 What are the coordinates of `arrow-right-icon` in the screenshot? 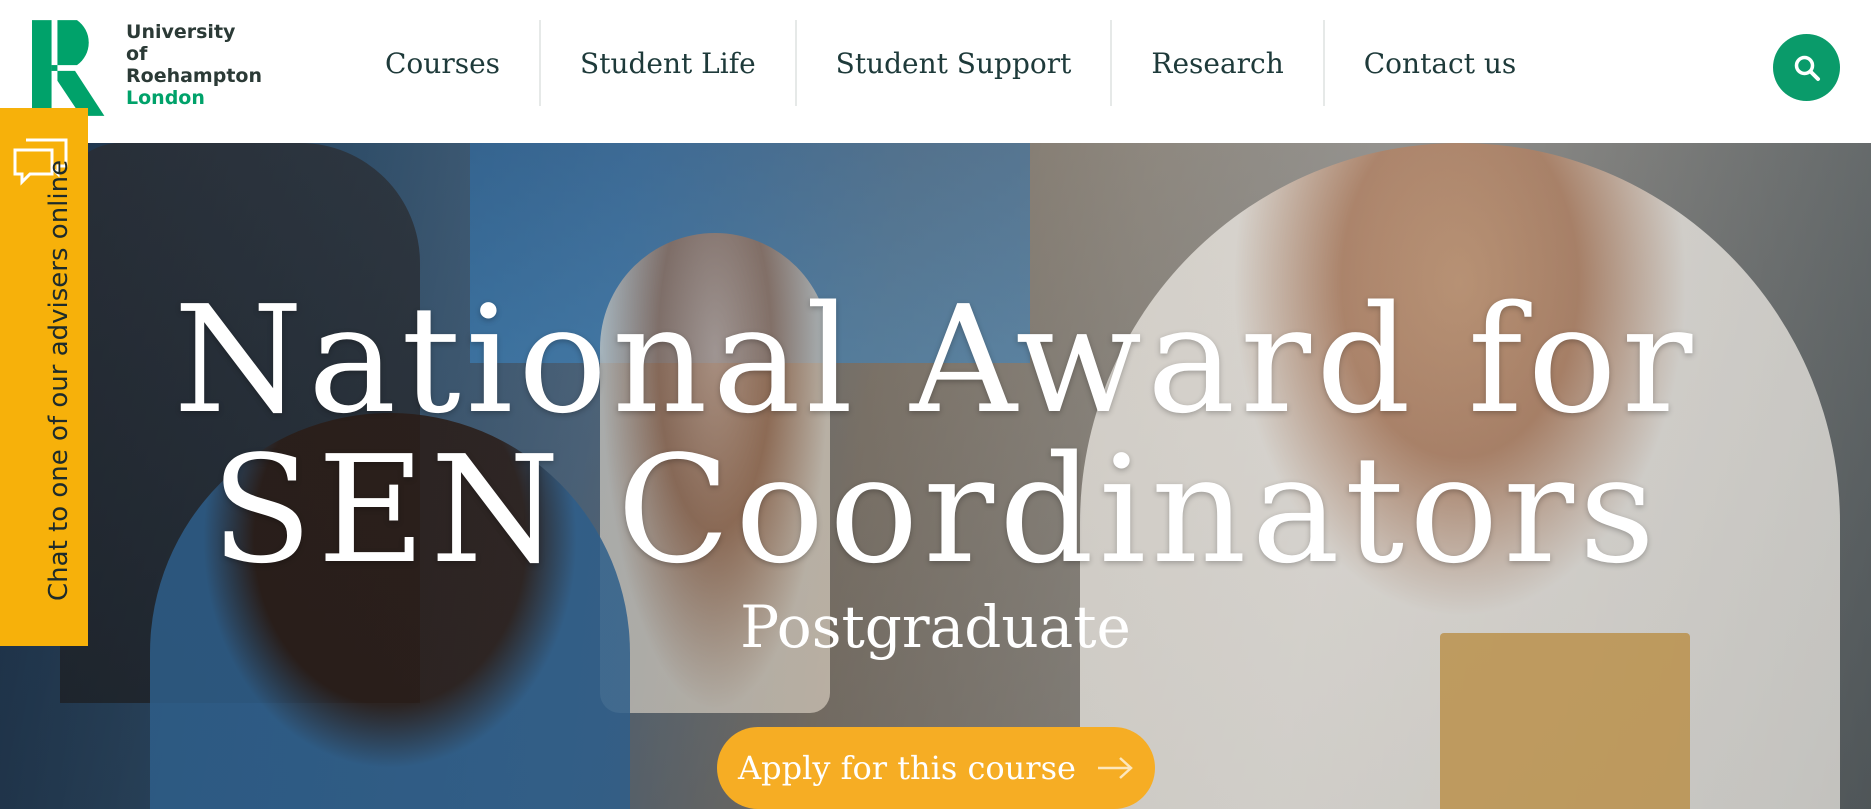 It's located at (1115, 768).